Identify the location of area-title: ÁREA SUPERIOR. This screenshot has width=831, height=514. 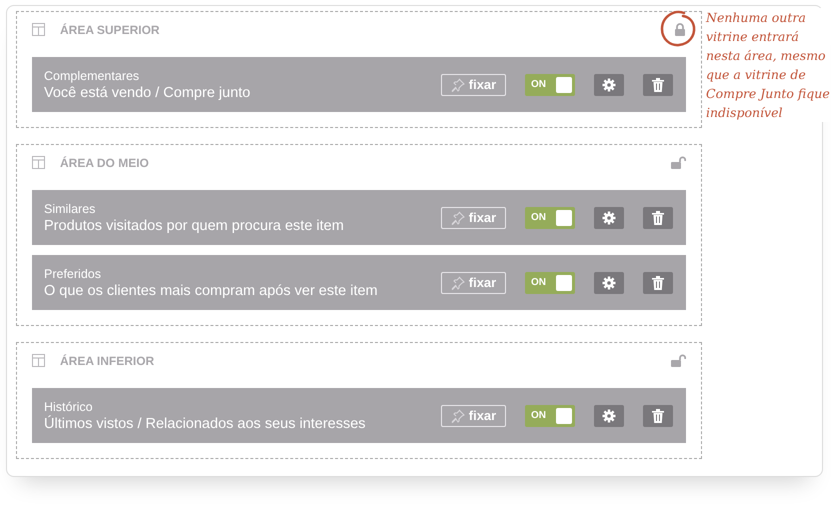
(110, 29).